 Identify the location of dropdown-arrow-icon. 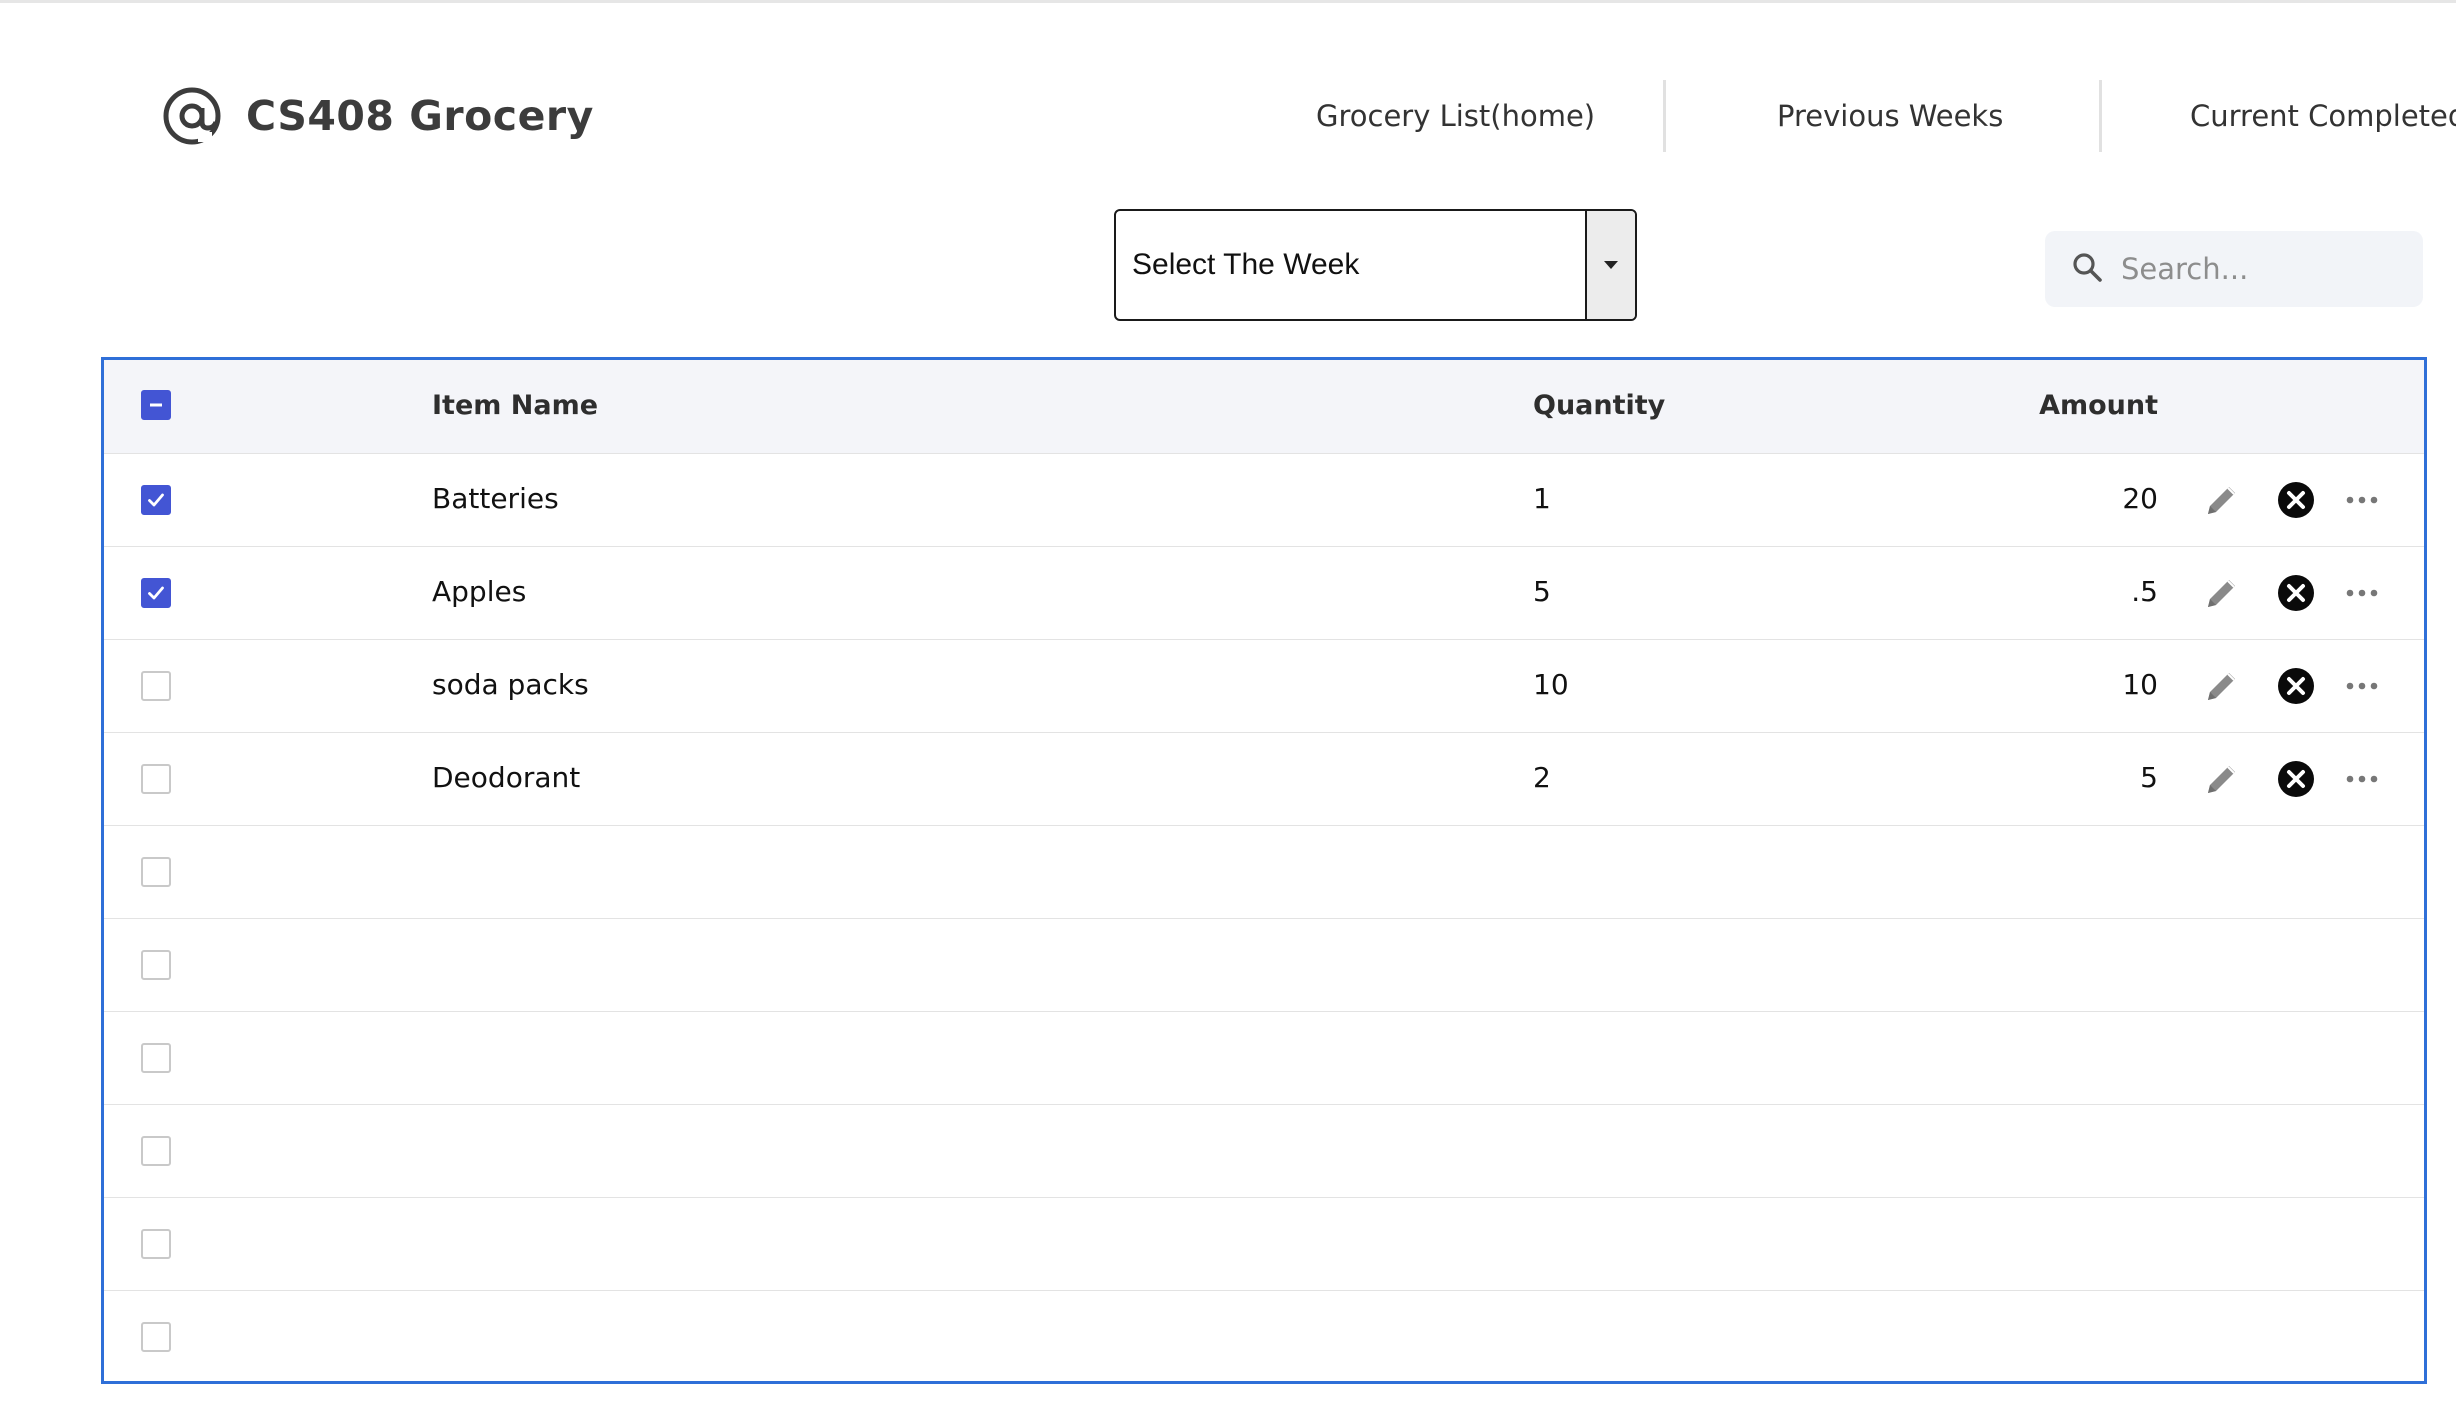
(1610, 265).